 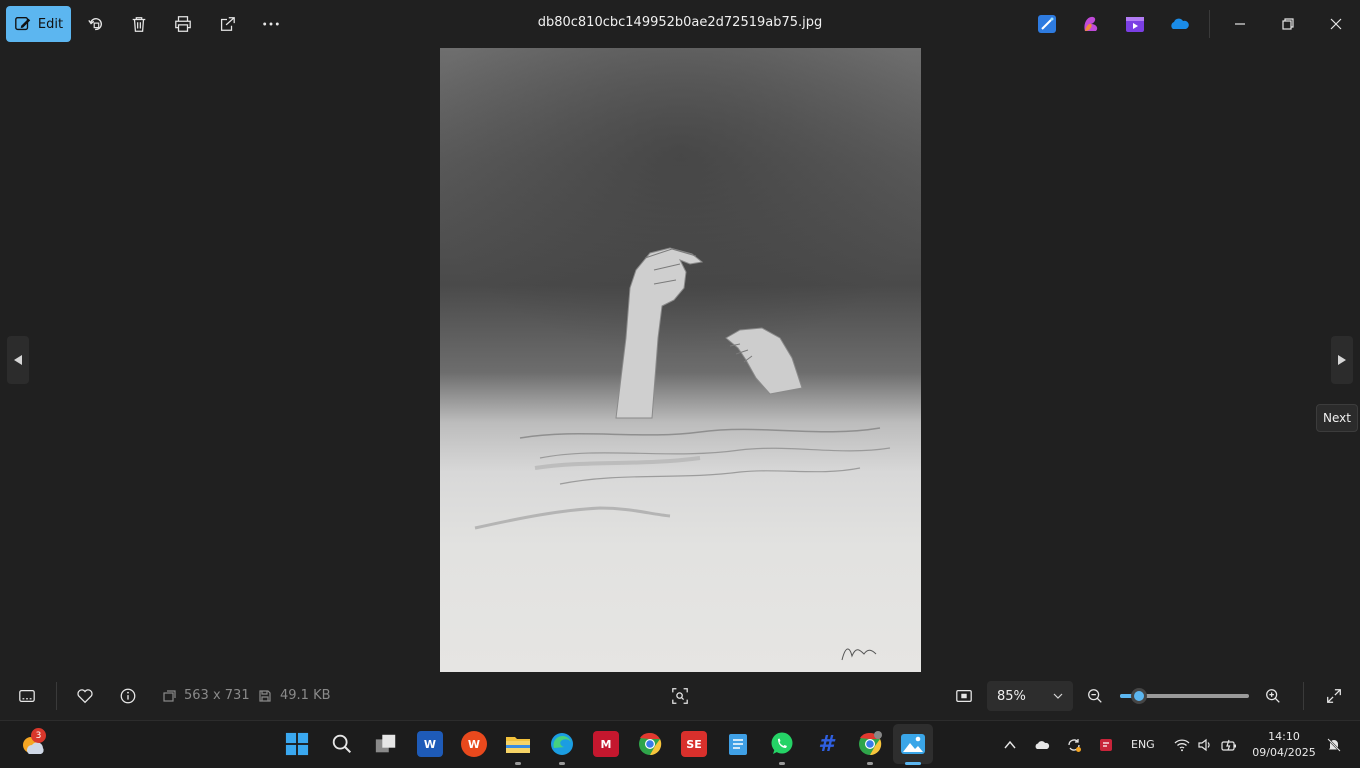 I want to click on wps-icon: W, so click(x=474, y=744).